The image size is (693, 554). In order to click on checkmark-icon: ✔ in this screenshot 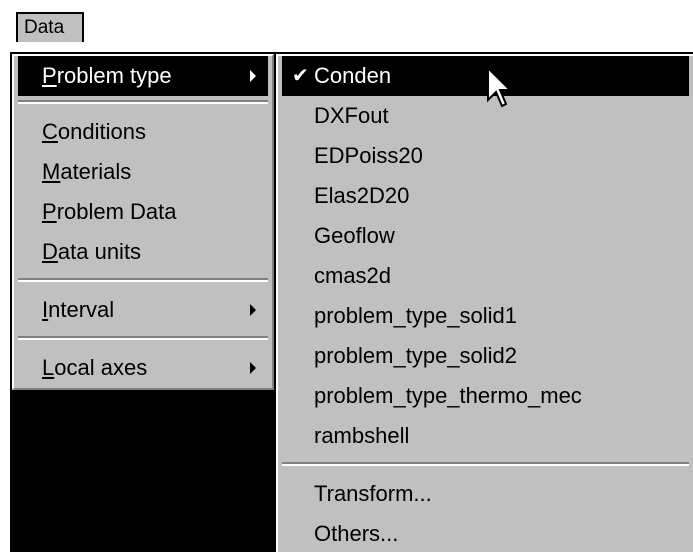, I will do `click(300, 76)`.